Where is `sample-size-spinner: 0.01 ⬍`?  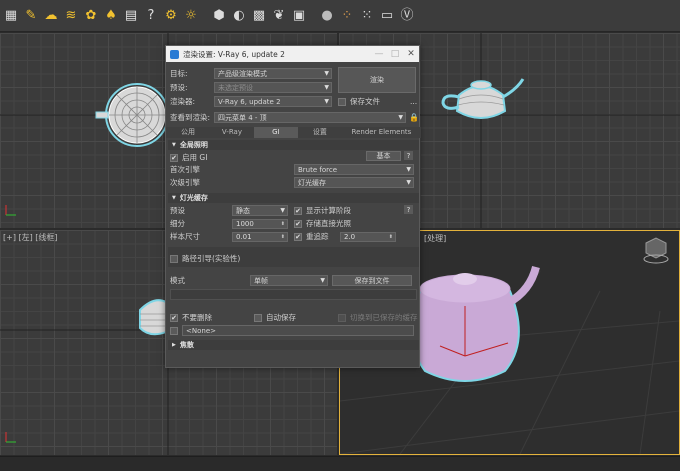 sample-size-spinner: 0.01 ⬍ is located at coordinates (260, 236).